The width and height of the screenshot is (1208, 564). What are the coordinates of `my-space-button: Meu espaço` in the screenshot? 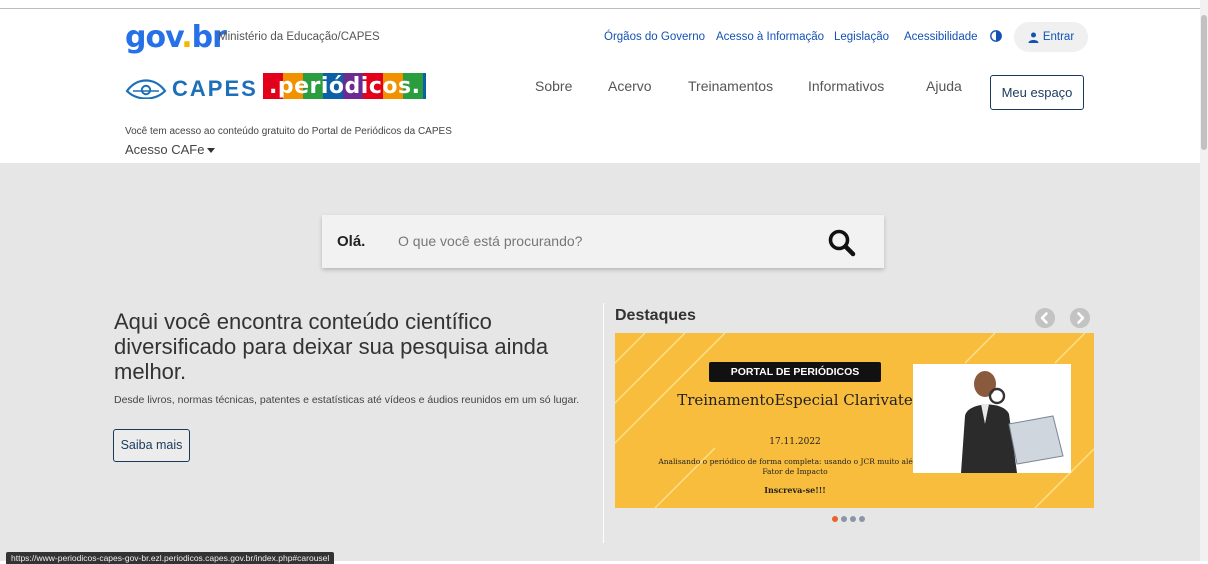 It's located at (1037, 92).